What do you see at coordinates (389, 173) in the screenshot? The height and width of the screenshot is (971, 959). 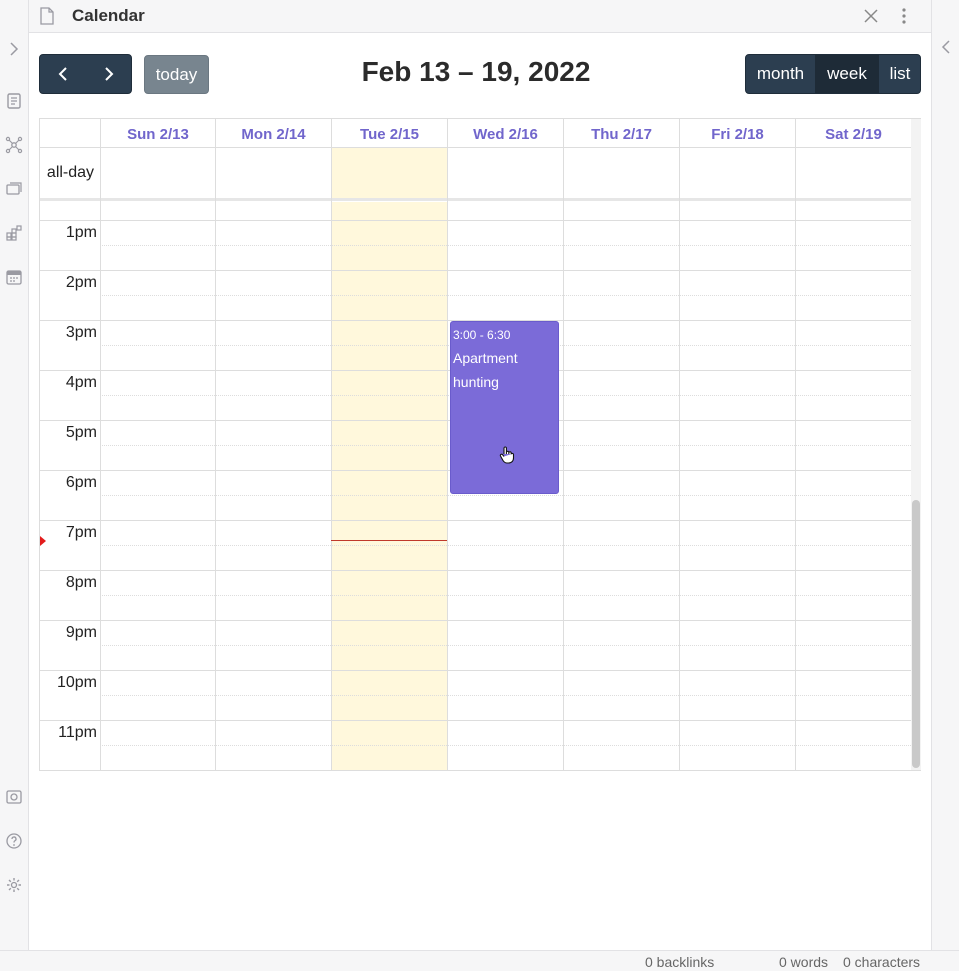 I see `today-allday-cell` at bounding box center [389, 173].